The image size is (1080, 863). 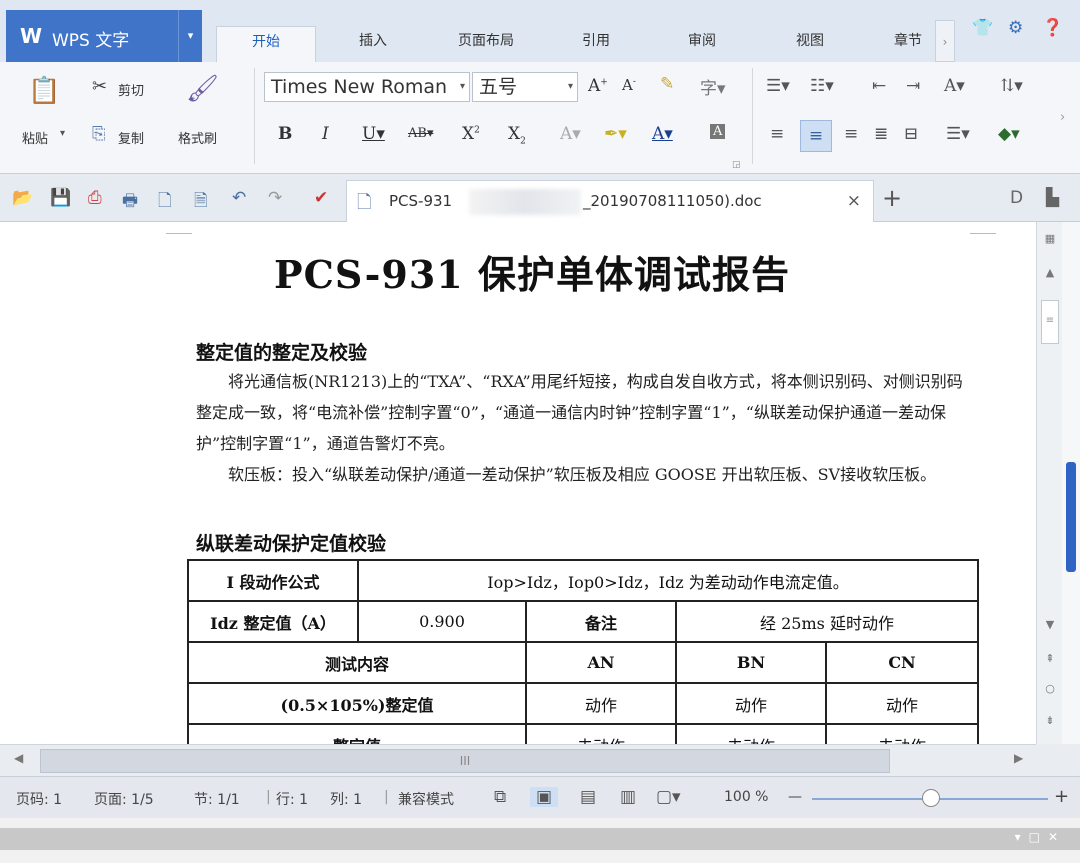 I want to click on status-row: 行: 1, so click(x=292, y=799).